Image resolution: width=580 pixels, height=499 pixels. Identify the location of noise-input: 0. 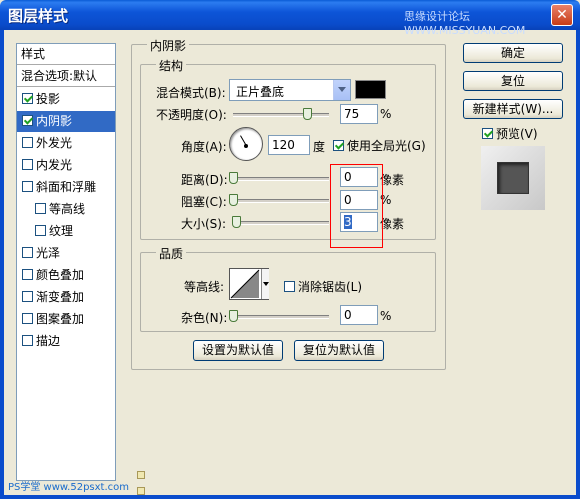
(359, 315).